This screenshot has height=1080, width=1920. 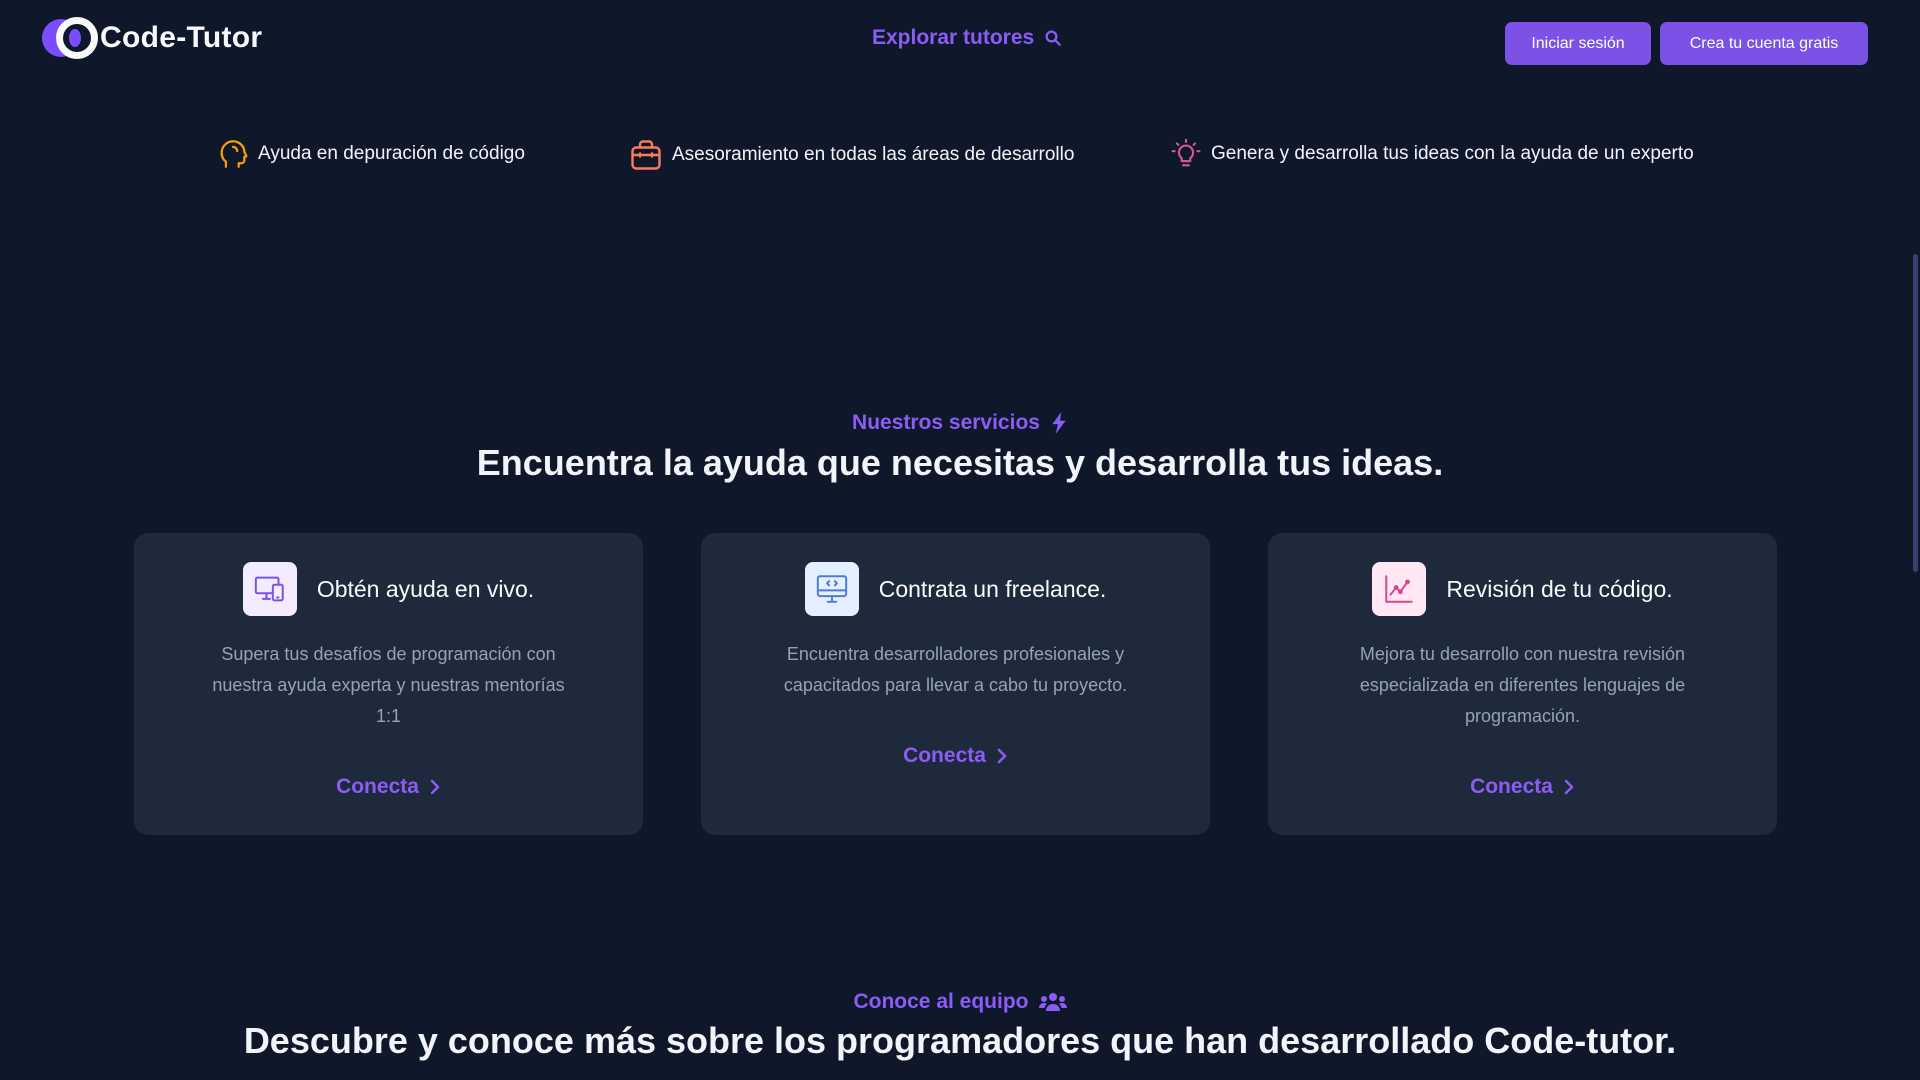 I want to click on head-icon, so click(x=234, y=154).